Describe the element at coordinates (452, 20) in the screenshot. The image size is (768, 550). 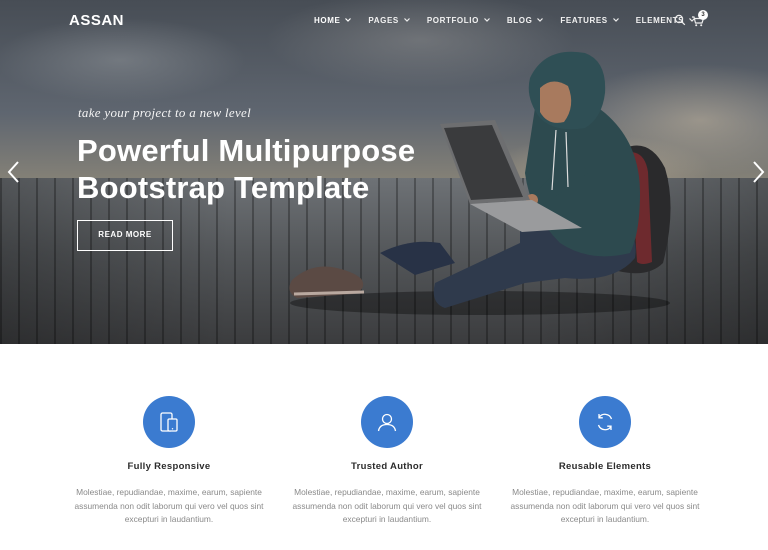
I see `nav-item-label: PORTFOLIO` at that location.